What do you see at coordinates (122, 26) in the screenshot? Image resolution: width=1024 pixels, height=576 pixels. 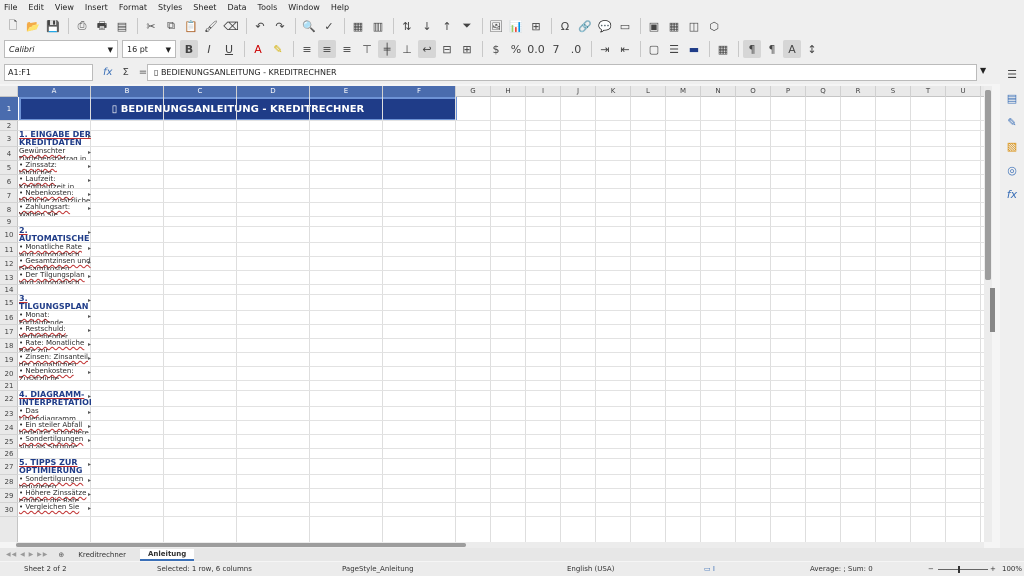 I see `print-preview-icon: ▤` at bounding box center [122, 26].